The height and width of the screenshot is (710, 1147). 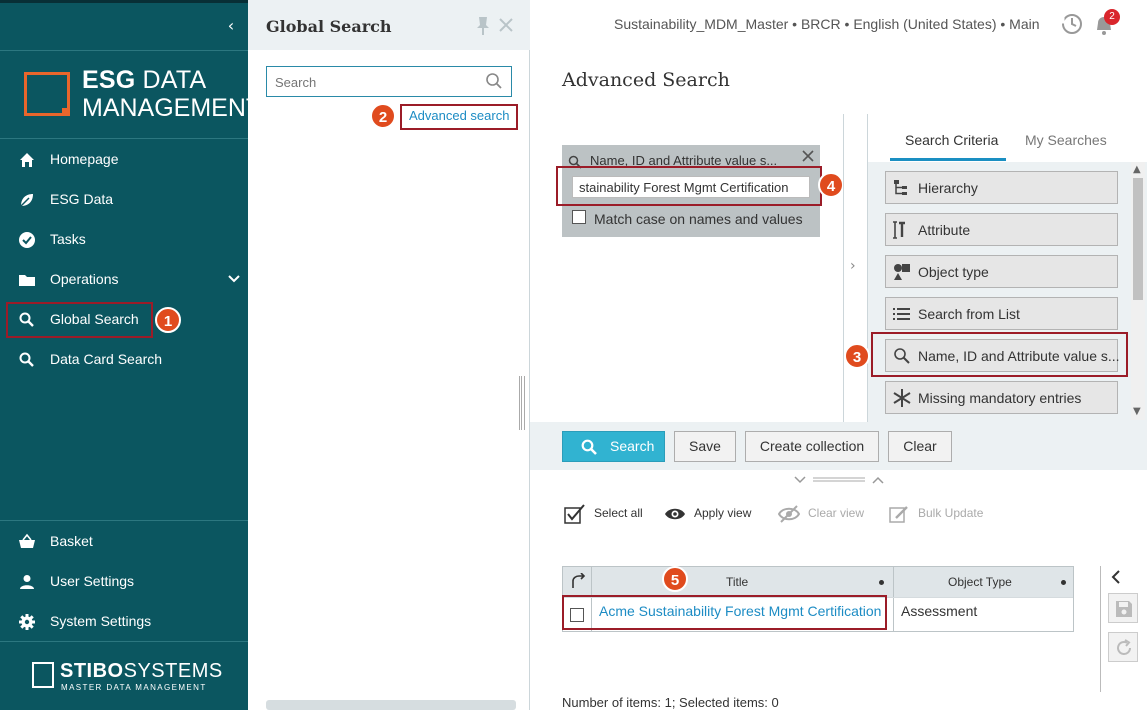 What do you see at coordinates (141, 671) in the screenshot?
I see `stibo-brand: STIBOSYSTEMS` at bounding box center [141, 671].